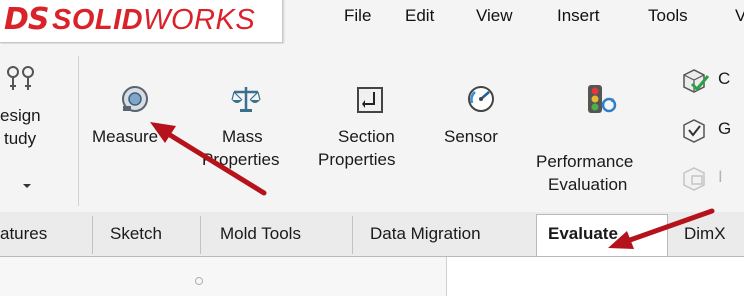 The image size is (744, 296). I want to click on menu-edit: Edit, so click(419, 16).